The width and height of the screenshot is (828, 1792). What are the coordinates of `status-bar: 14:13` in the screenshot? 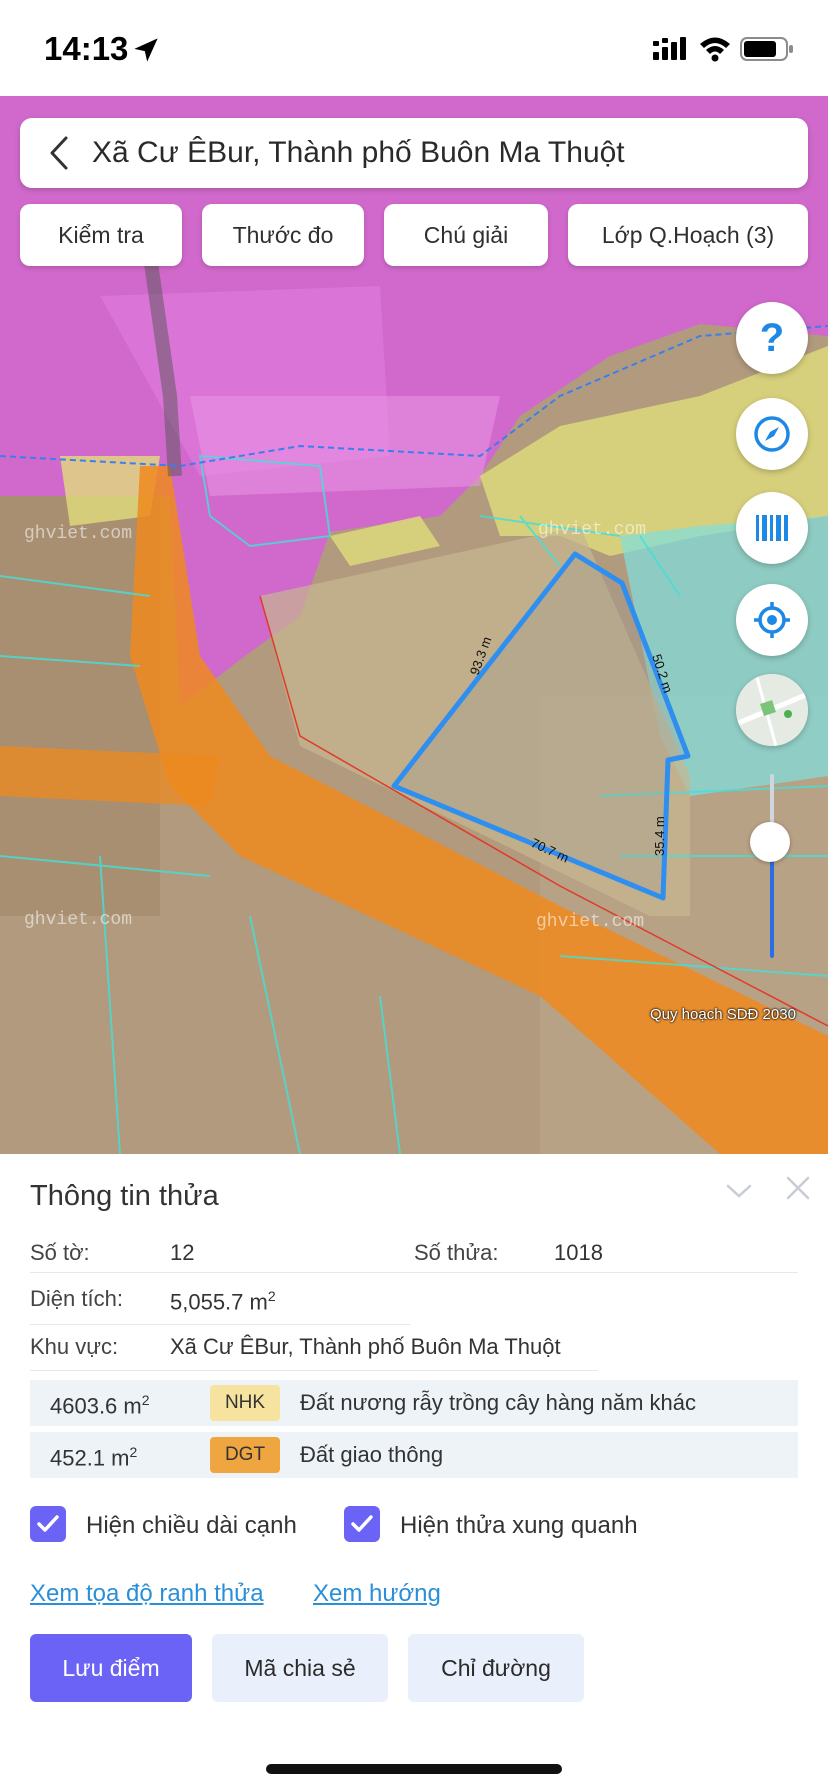 It's located at (414, 48).